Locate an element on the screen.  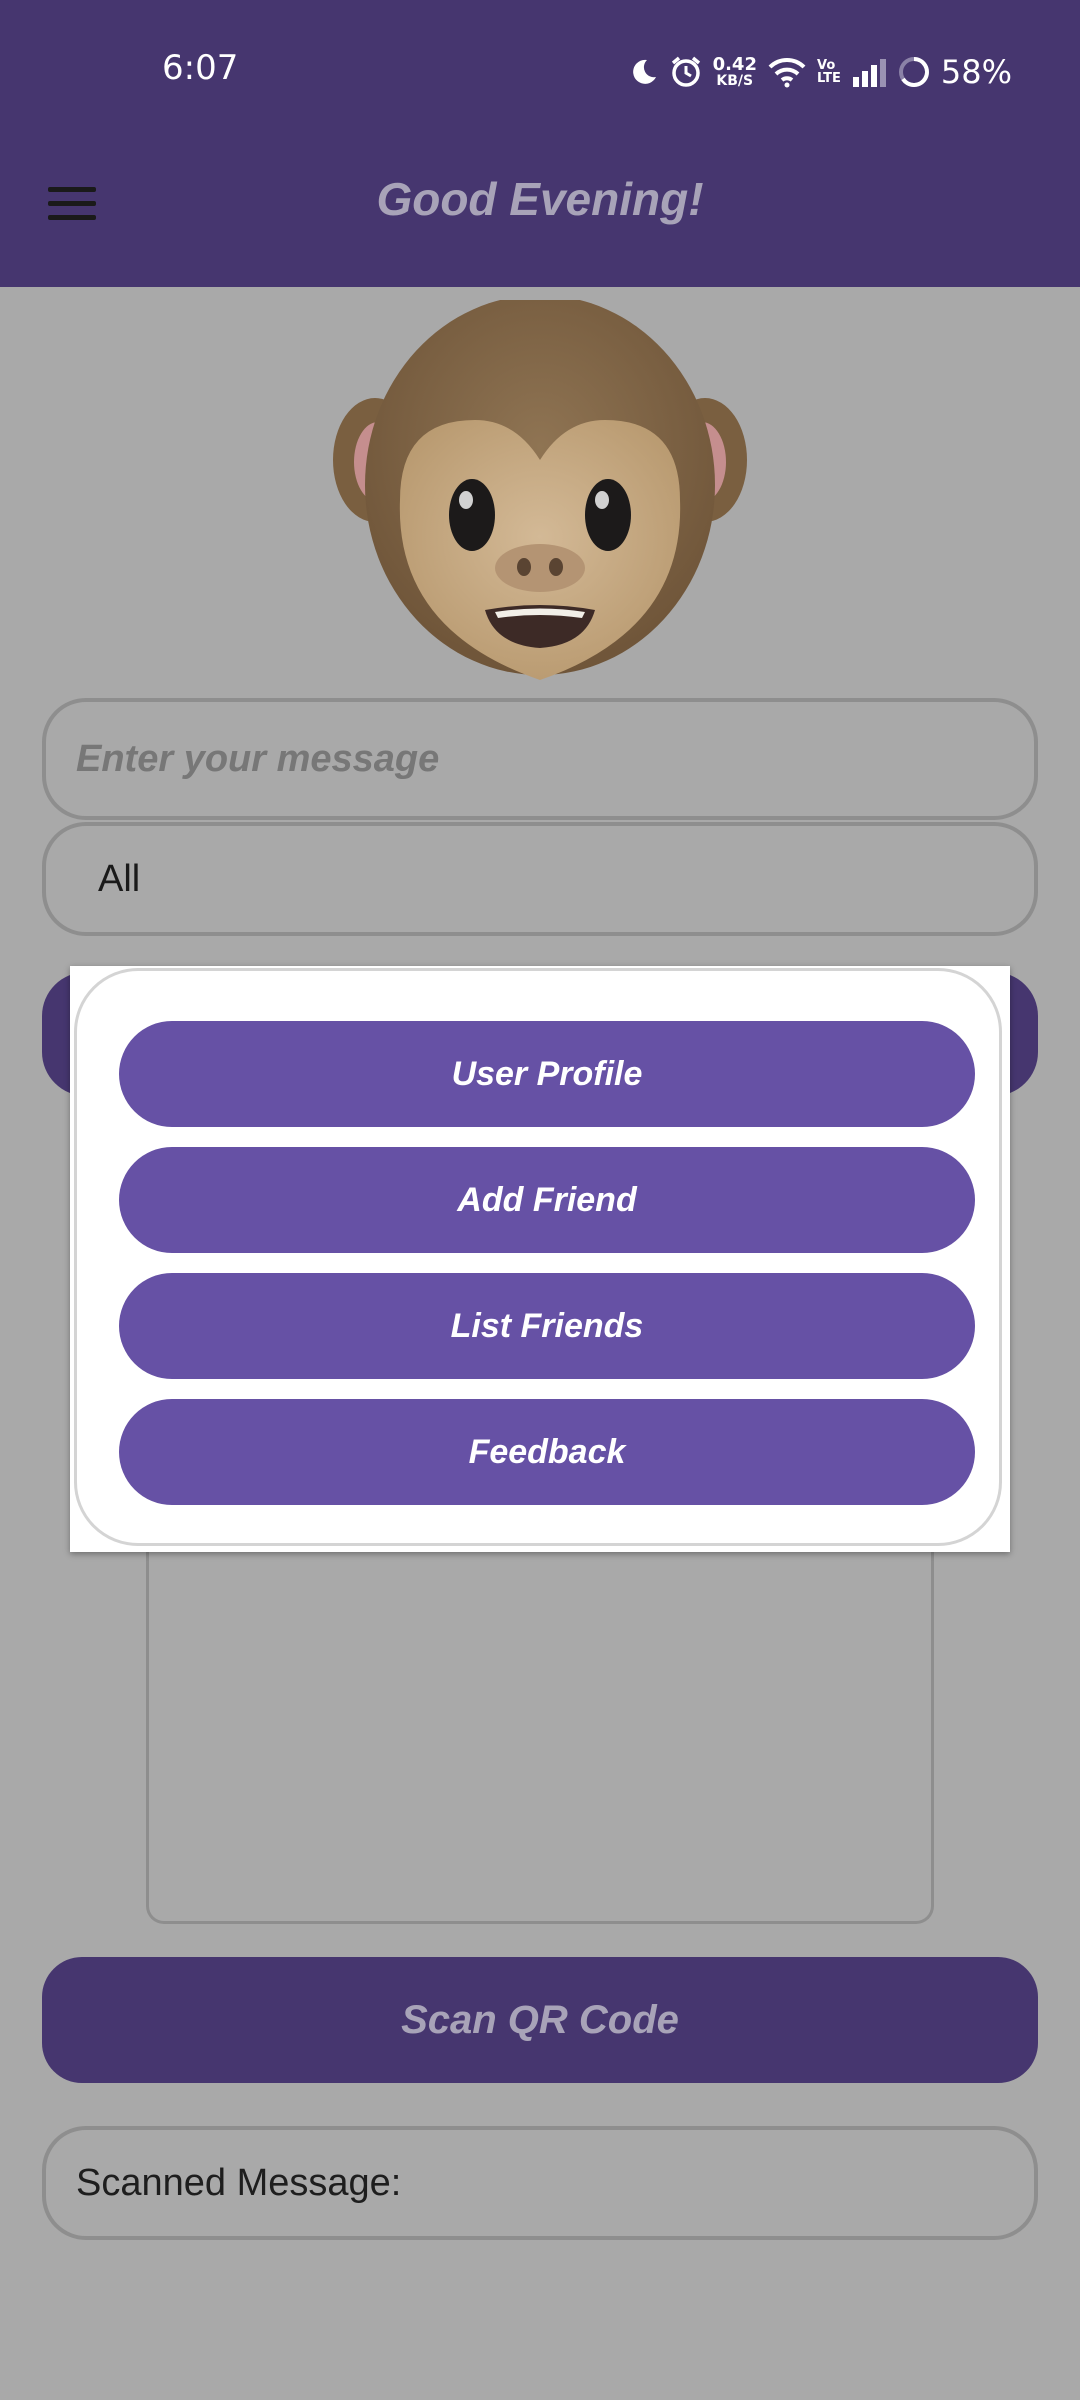
list-friends-button: List Friends is located at coordinates (547, 1326).